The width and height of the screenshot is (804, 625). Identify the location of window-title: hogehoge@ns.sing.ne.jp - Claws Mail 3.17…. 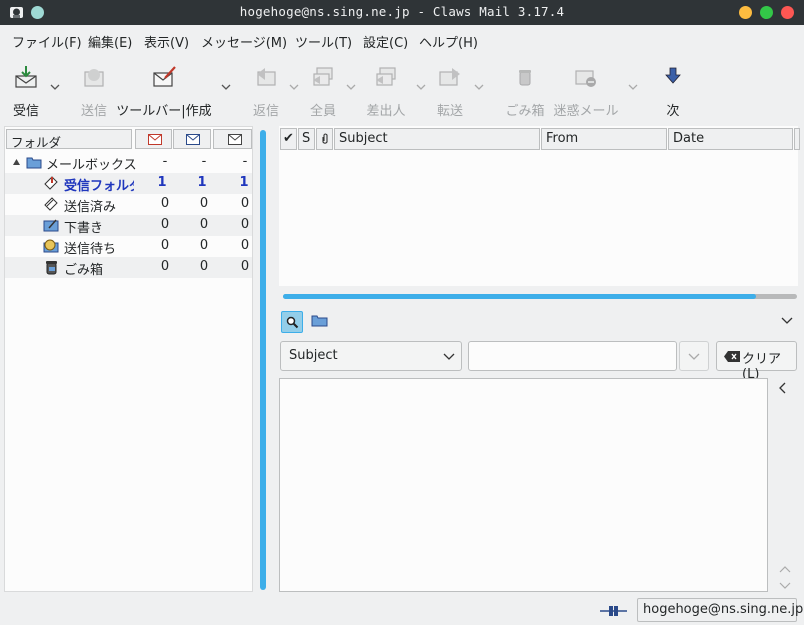
(402, 11).